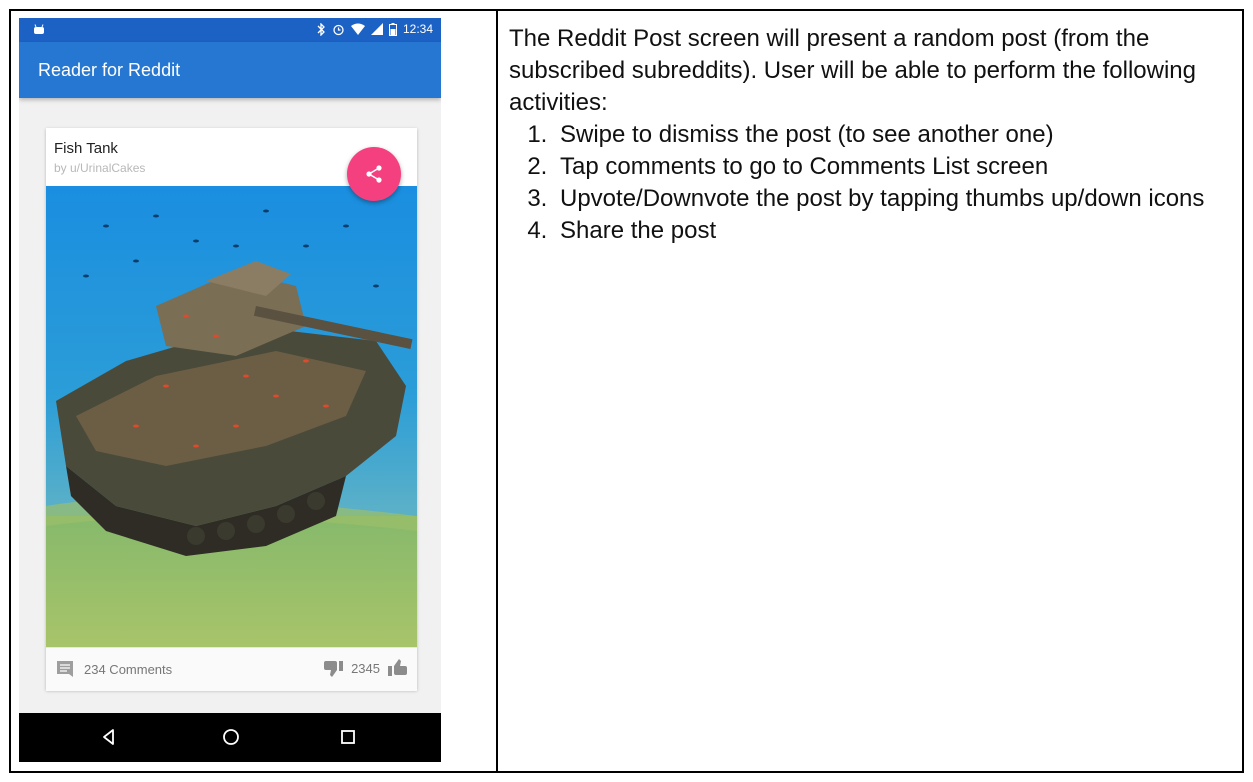 The image size is (1253, 782). I want to click on bluetooth-icon, so click(321, 29).